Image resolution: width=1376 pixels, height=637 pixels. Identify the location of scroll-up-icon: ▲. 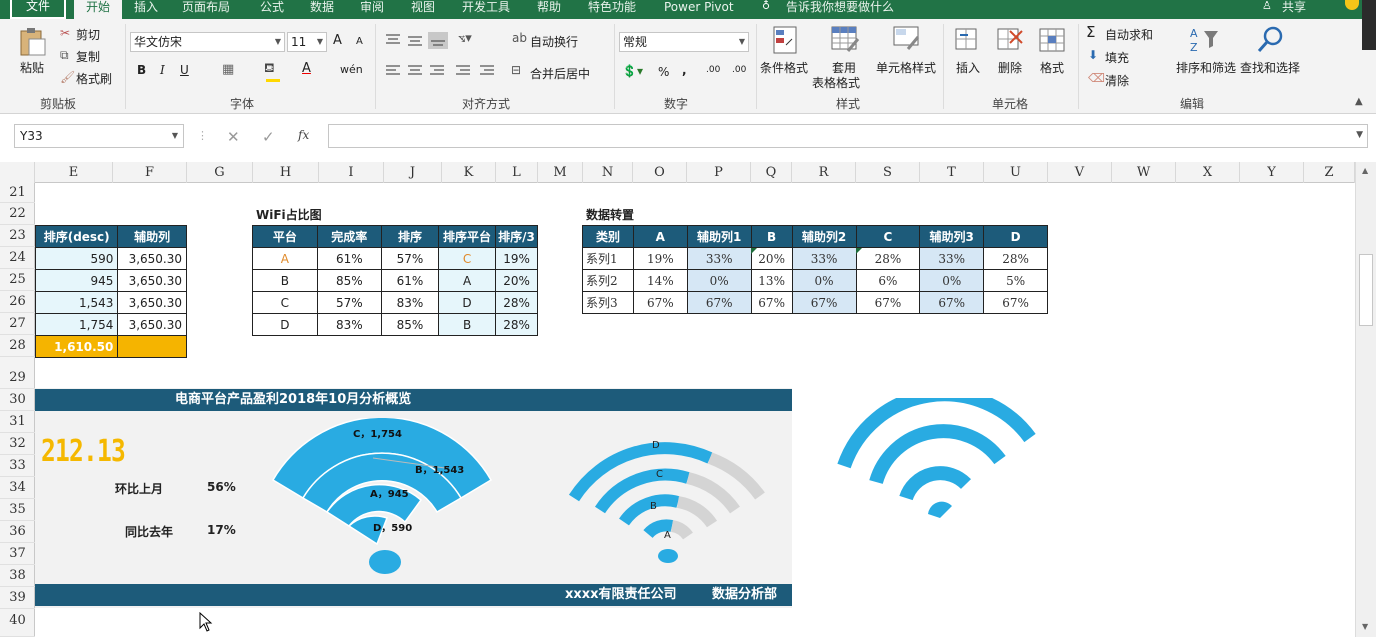
(1365, 170).